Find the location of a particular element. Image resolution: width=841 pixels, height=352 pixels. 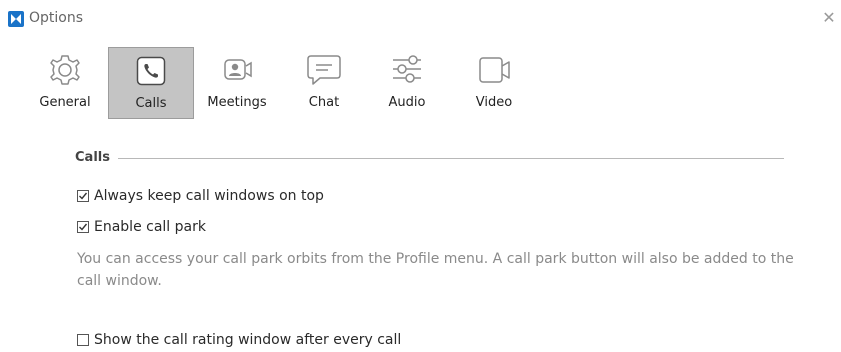

tab-label: Video is located at coordinates (494, 102).